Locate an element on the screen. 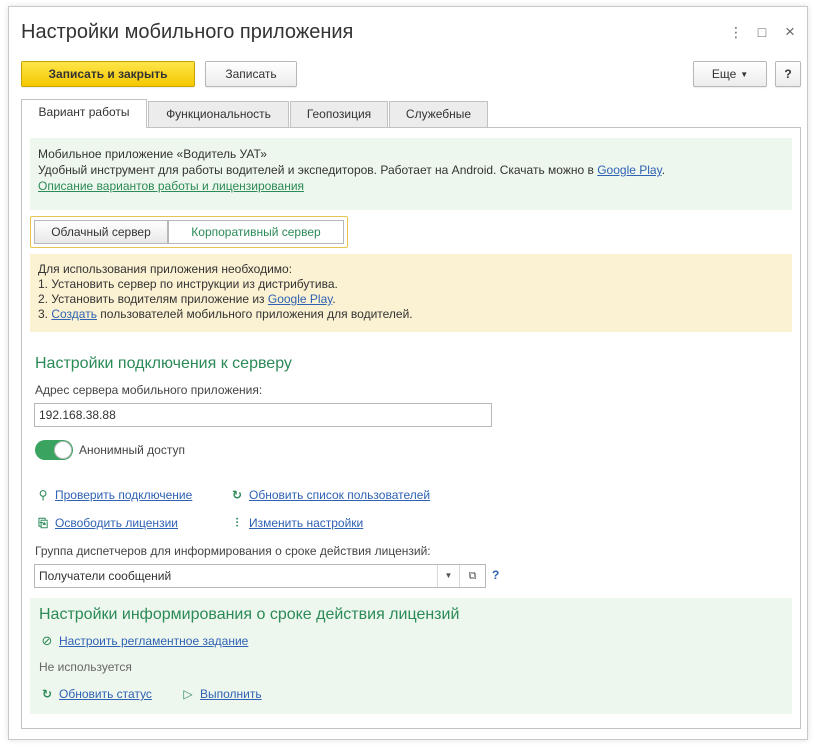  field-help-icon: ? is located at coordinates (495, 575).